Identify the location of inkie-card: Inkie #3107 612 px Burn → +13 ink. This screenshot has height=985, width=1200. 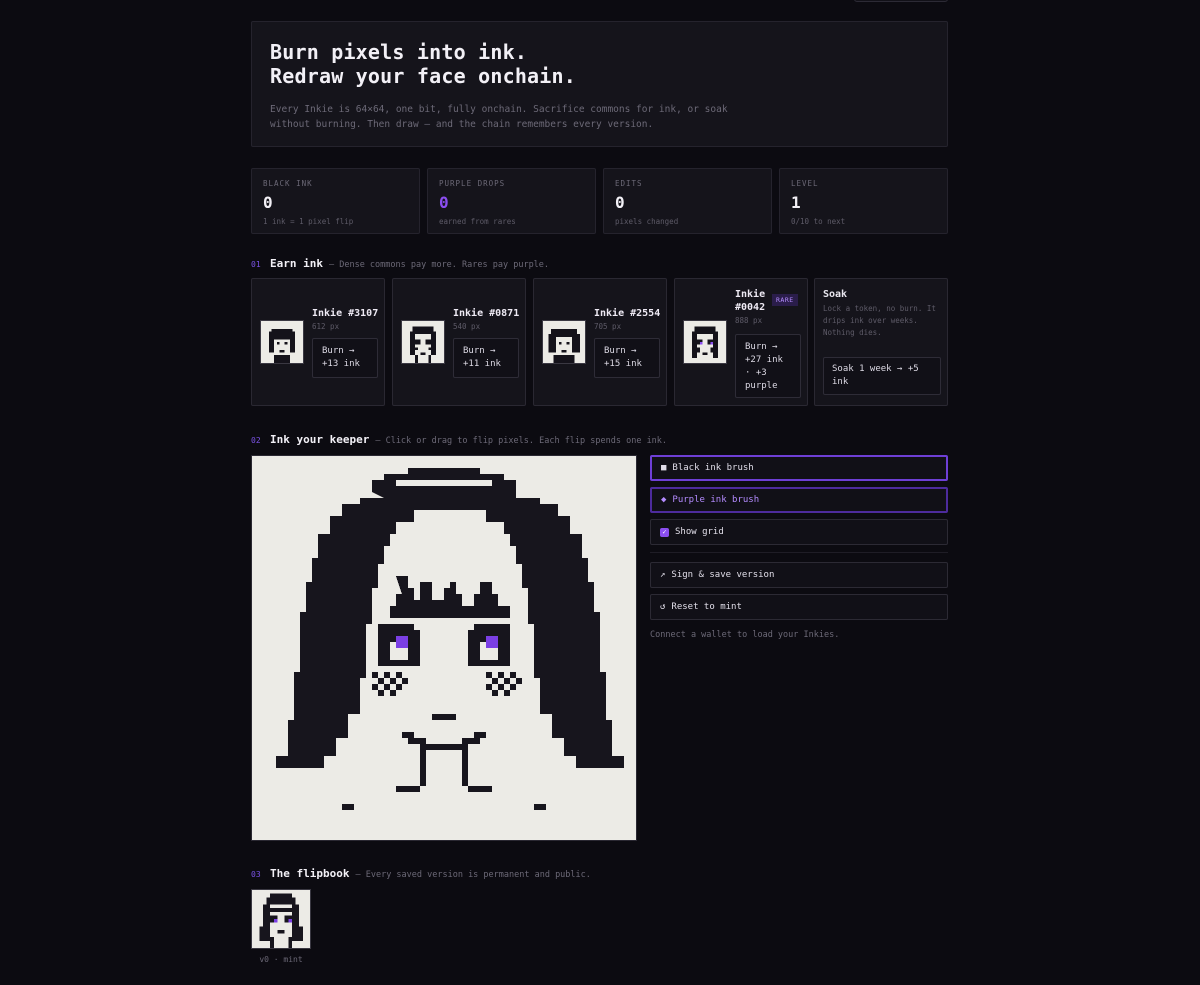
(318, 342).